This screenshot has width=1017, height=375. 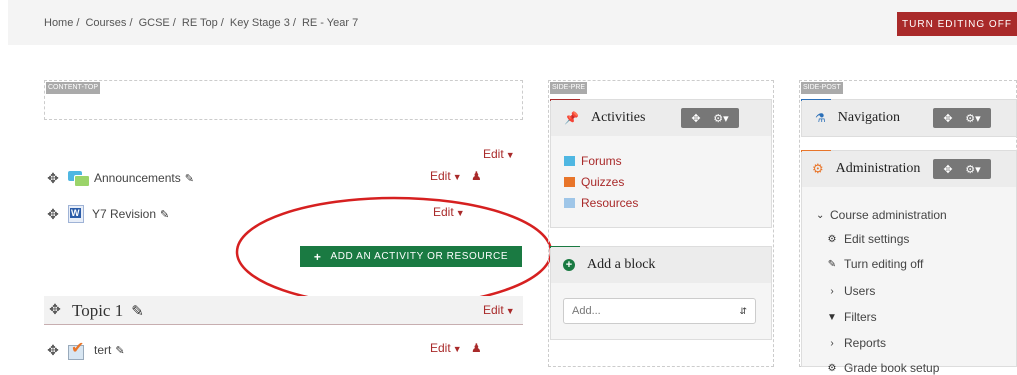 I want to click on activities-item-forums: Forums, so click(x=593, y=161).